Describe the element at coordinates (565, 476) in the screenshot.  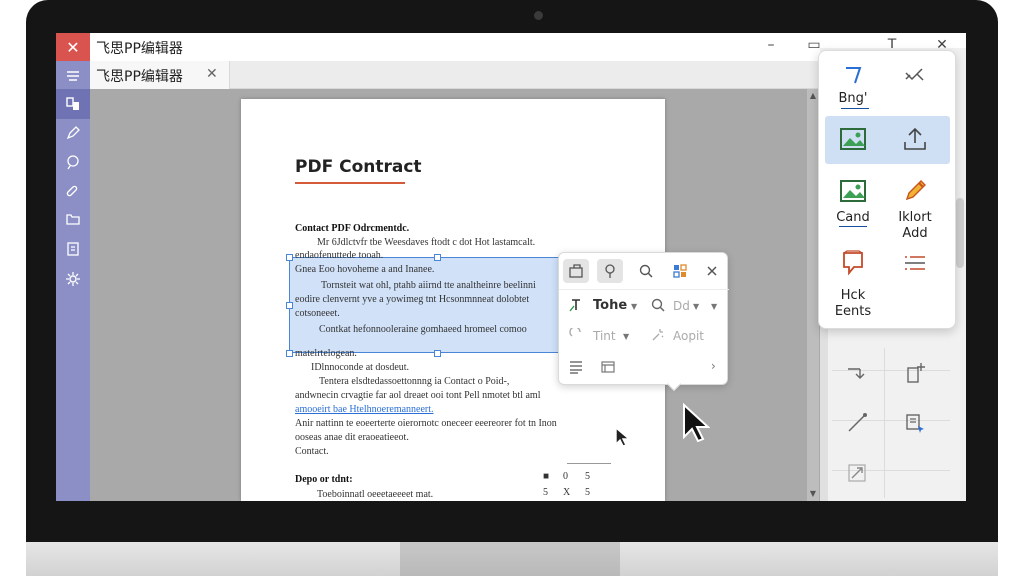
I see `table-cell: 0` at that location.